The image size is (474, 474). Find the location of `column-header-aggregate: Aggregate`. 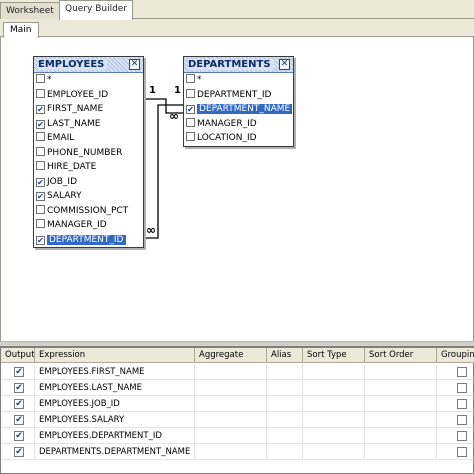

column-header-aggregate: Aggregate is located at coordinates (231, 355).